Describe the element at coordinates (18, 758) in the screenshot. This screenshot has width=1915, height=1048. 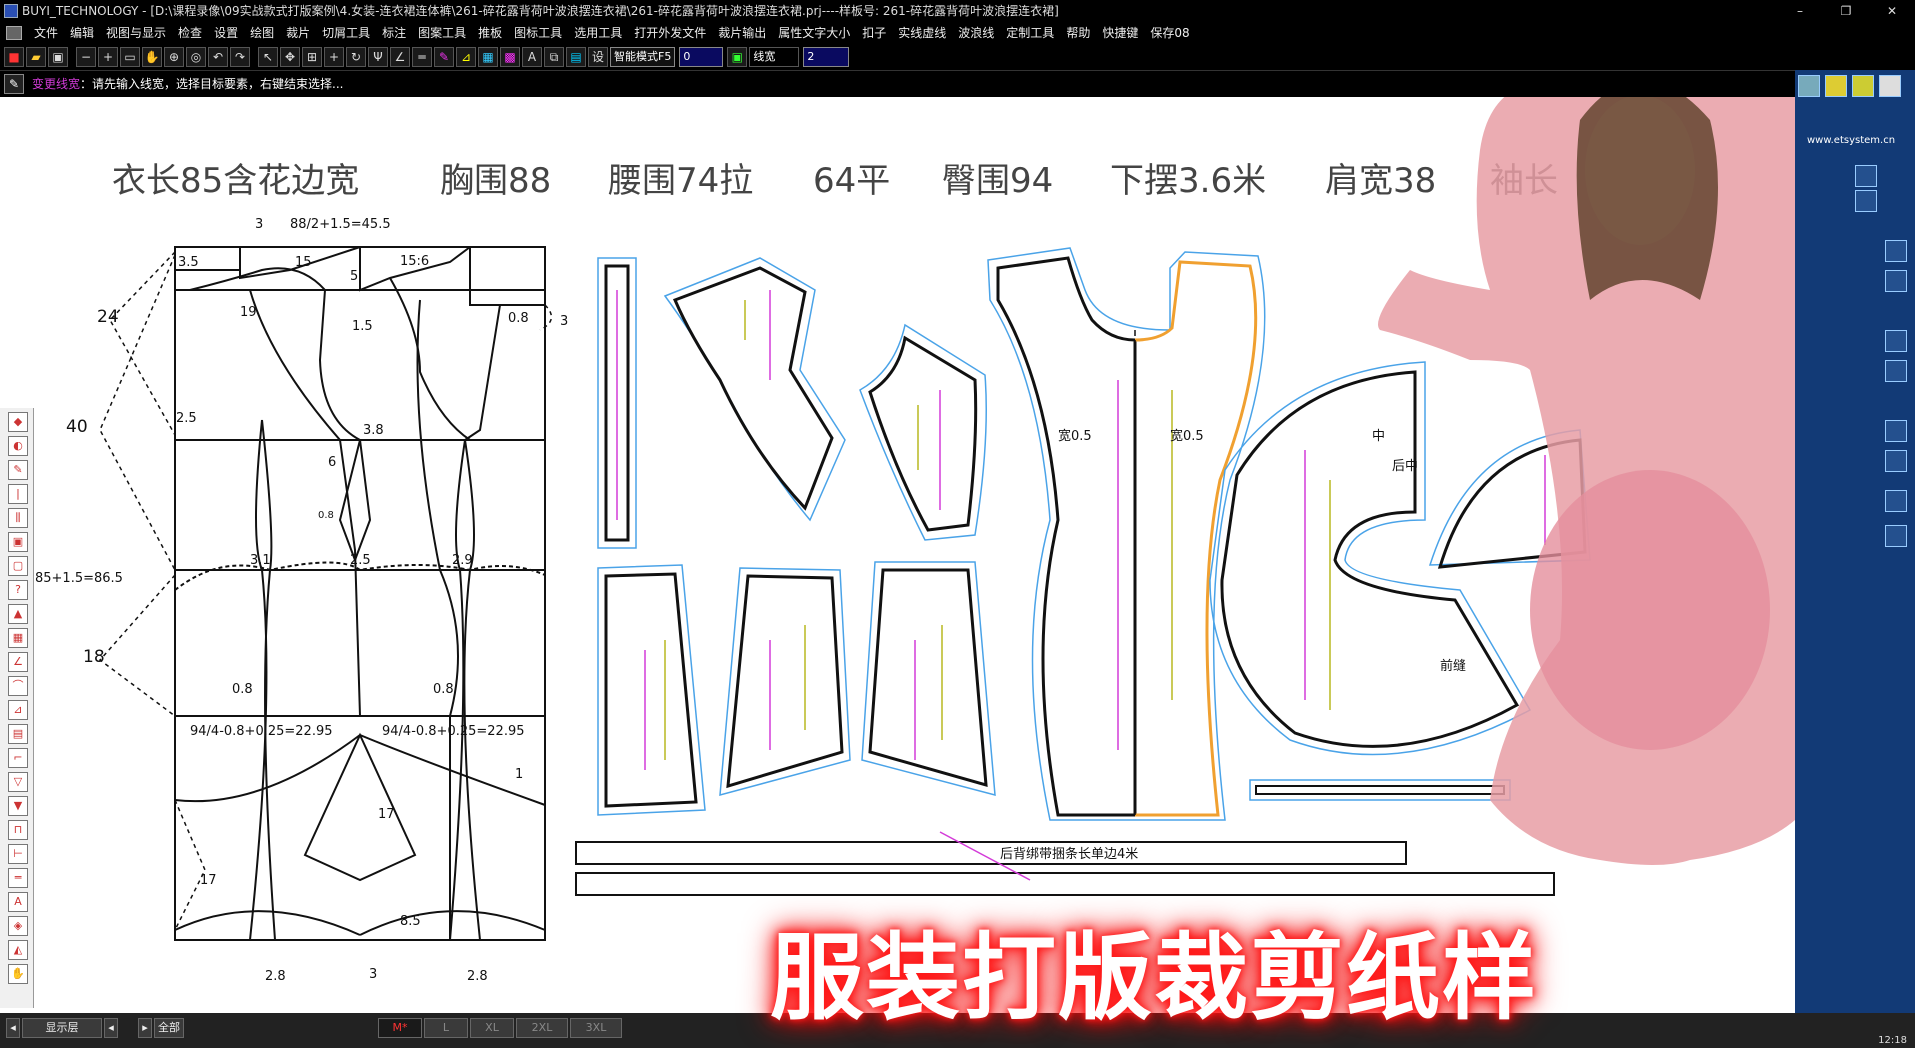
I see `tool-corner-icon: ⌐` at that location.